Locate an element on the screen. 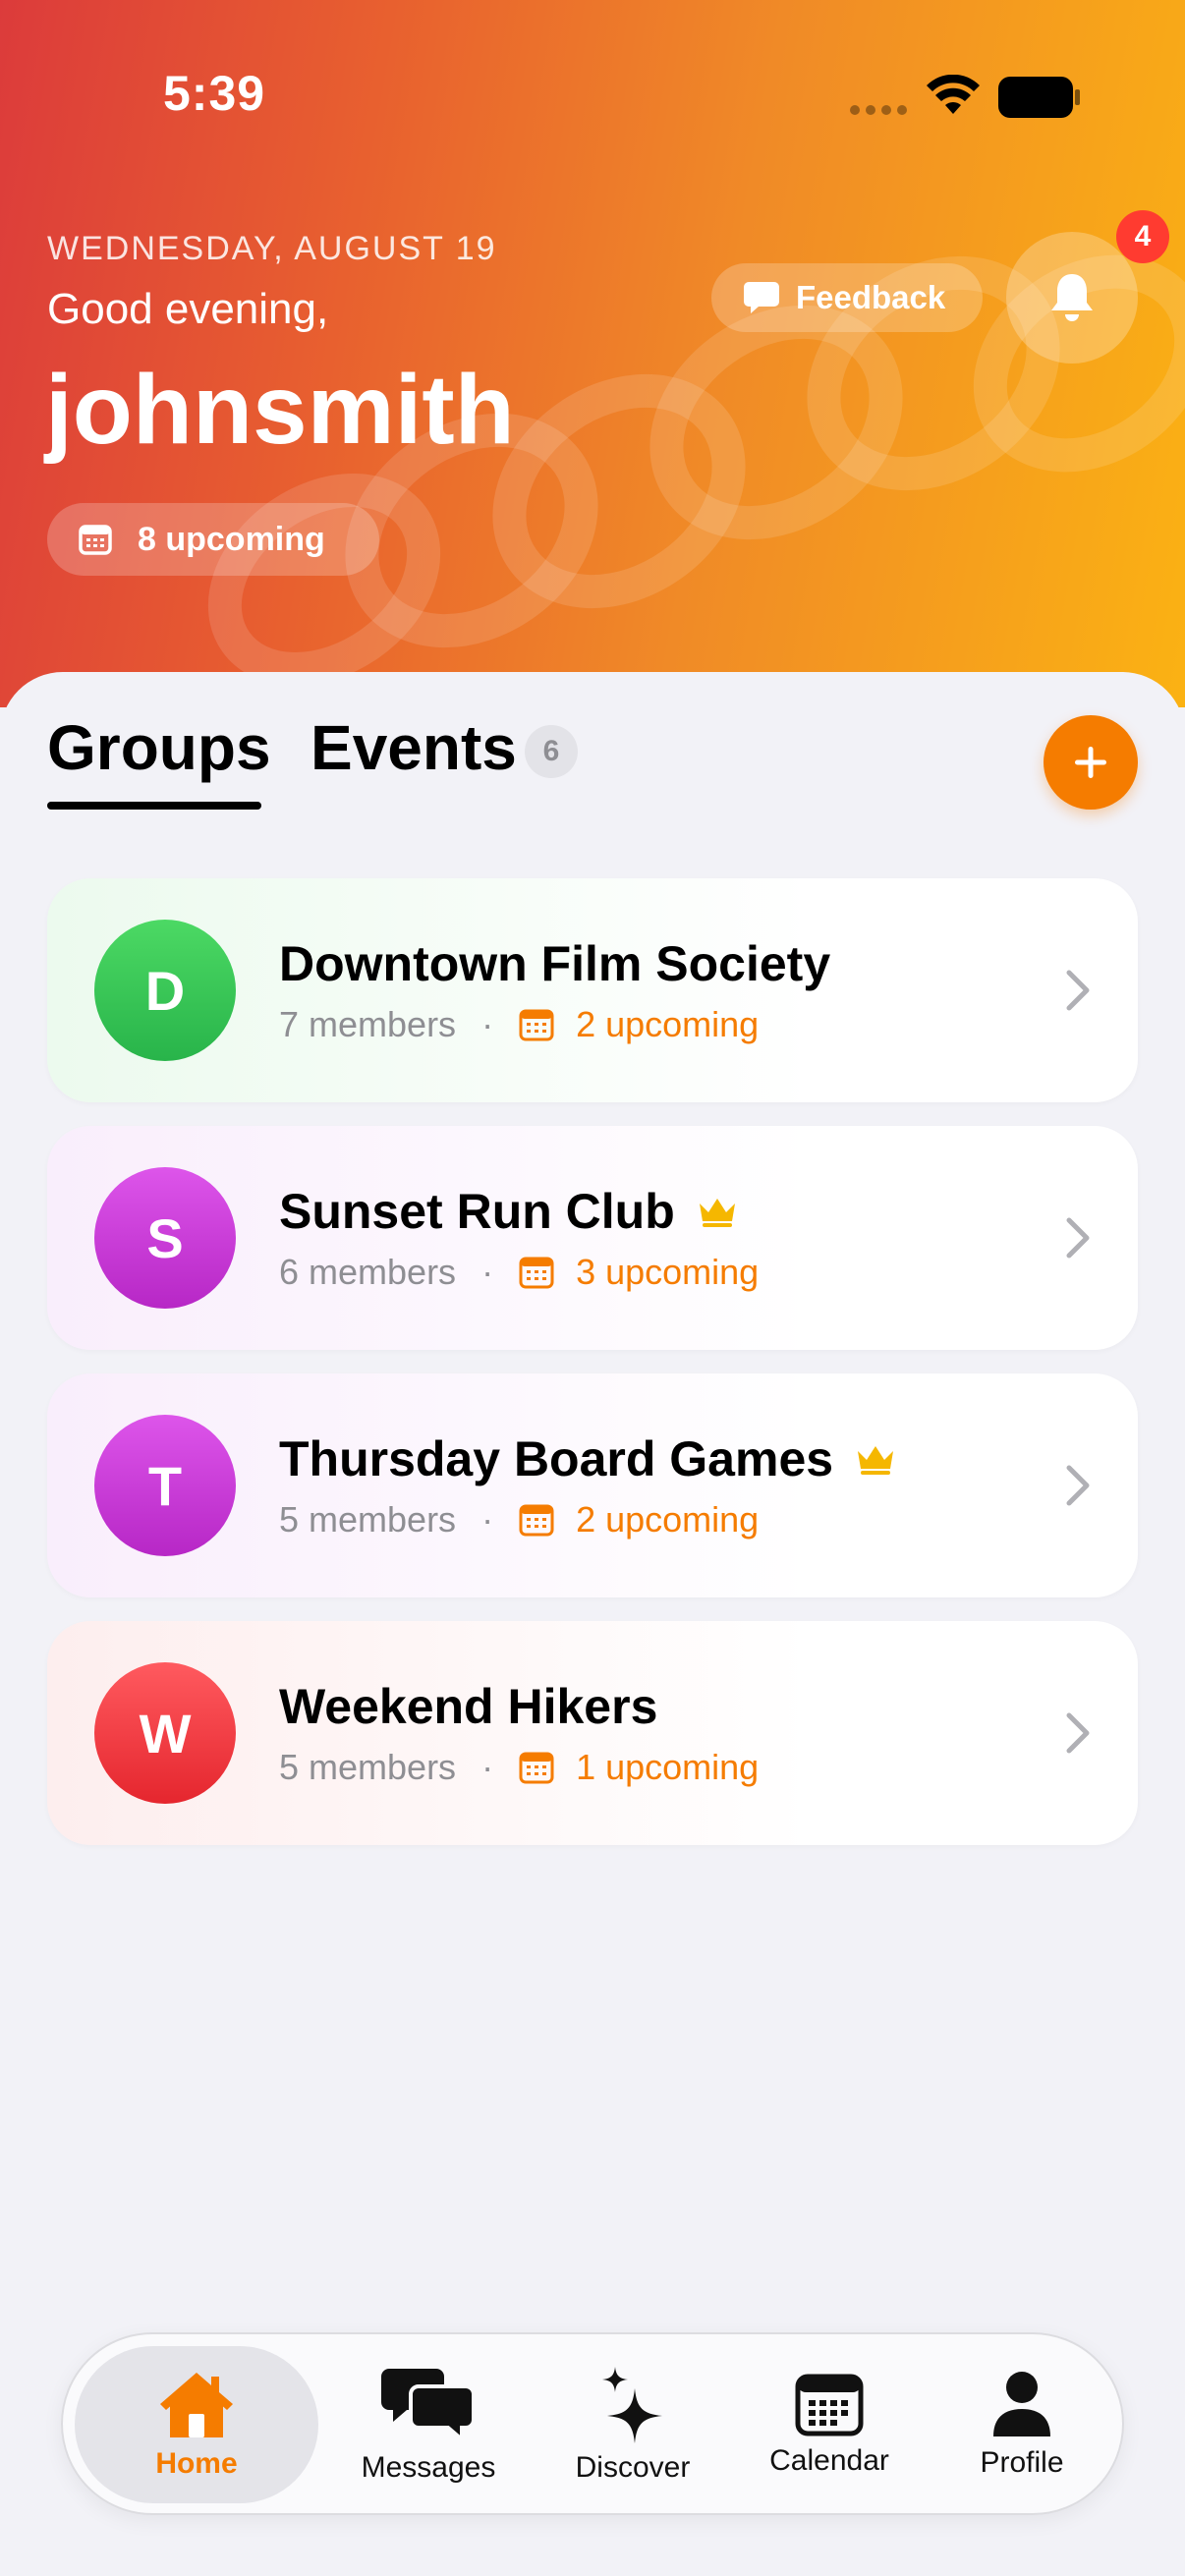  member-count: 7 members is located at coordinates (368, 1024).